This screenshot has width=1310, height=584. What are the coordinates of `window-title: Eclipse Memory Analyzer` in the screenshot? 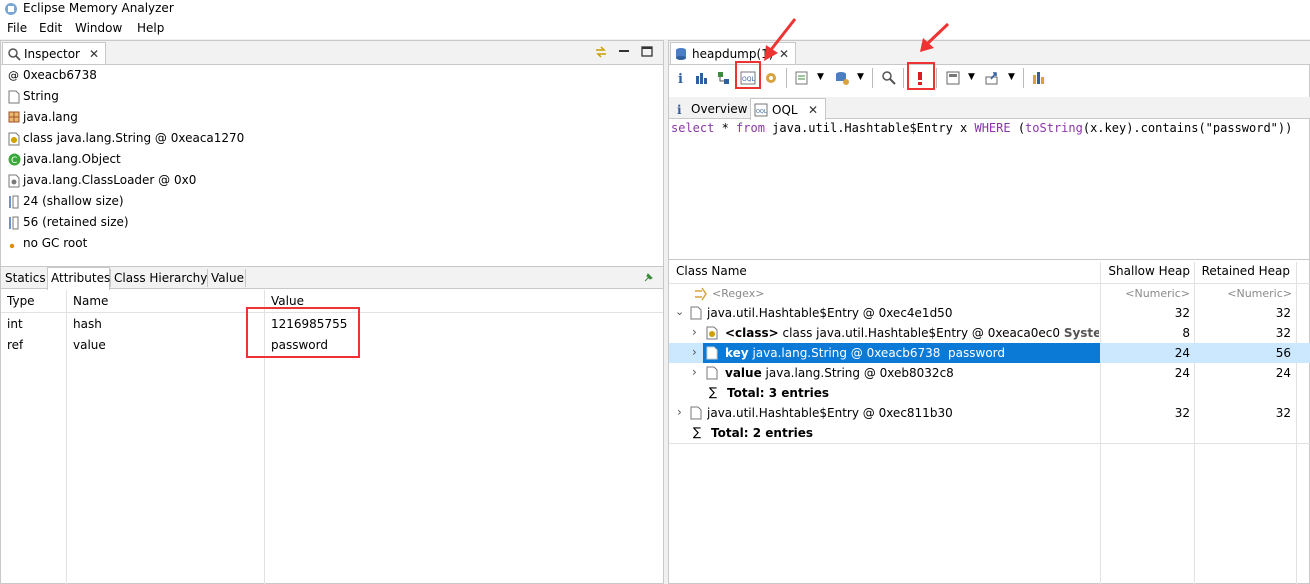 It's located at (98, 8).